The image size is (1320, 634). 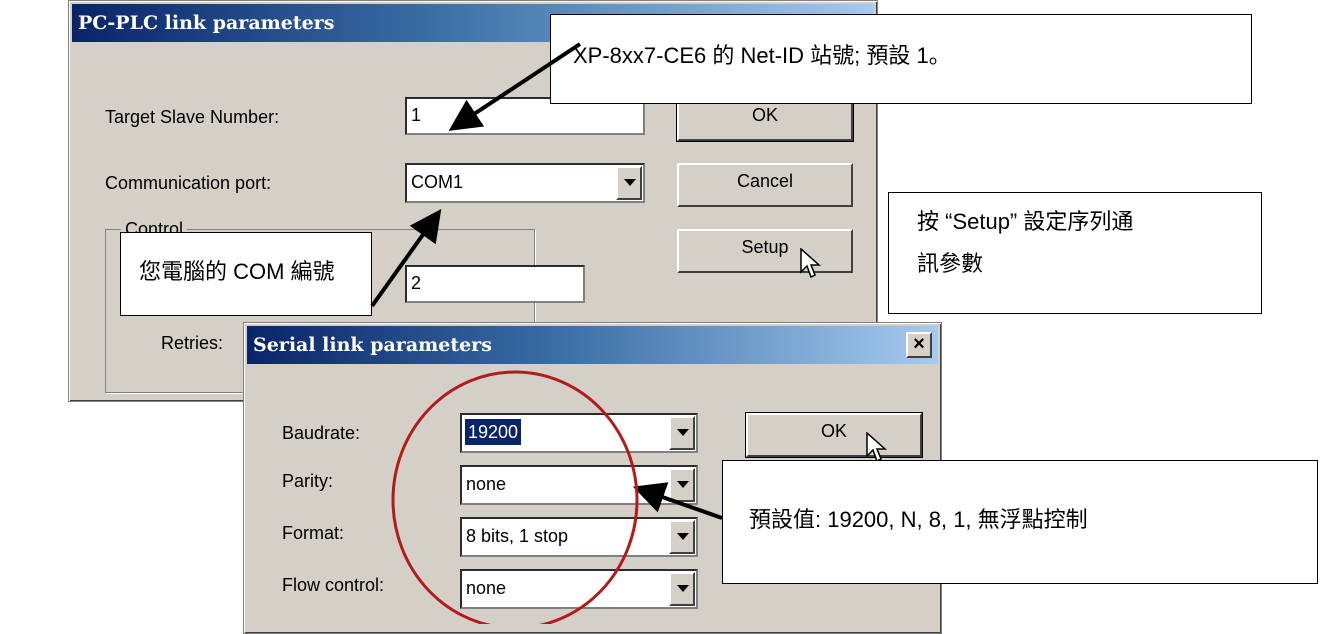 What do you see at coordinates (515, 86) in the screenshot?
I see `net-id-arrow` at bounding box center [515, 86].